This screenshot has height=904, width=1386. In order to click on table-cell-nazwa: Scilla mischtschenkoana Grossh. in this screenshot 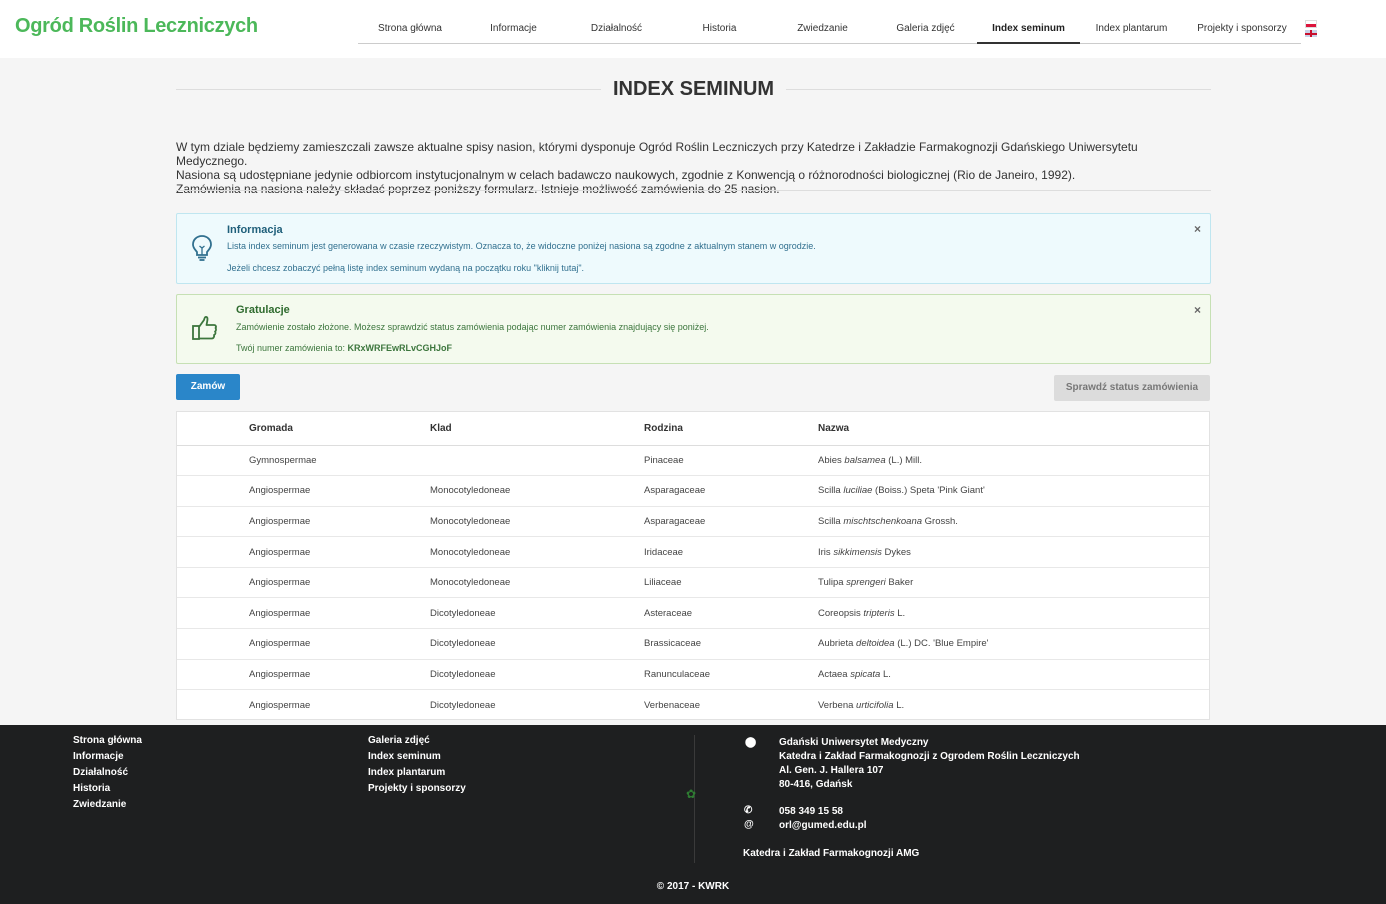, I will do `click(1013, 522)`.